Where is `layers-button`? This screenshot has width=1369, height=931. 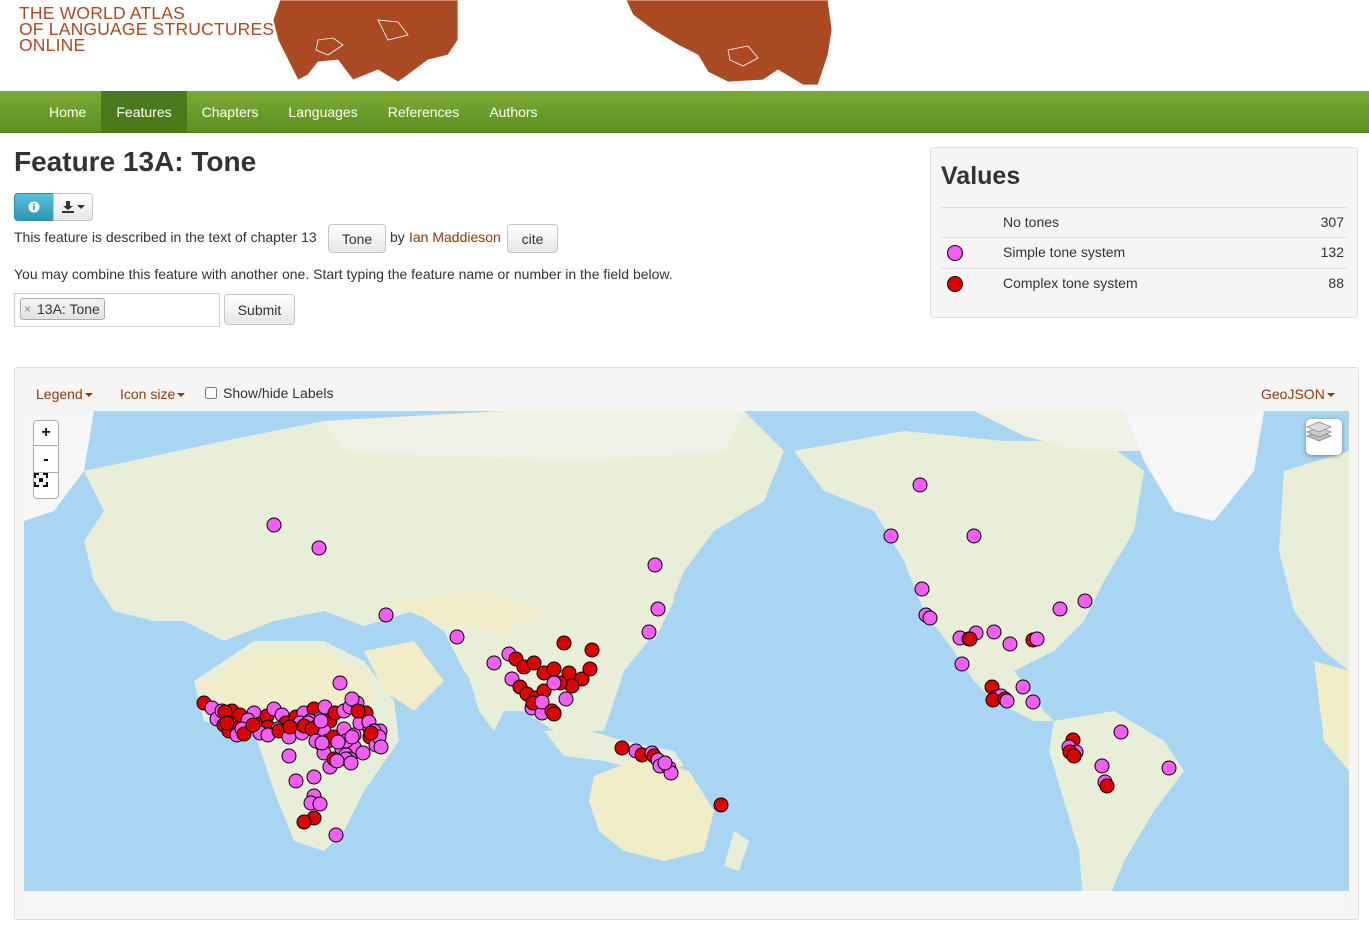
layers-button is located at coordinates (1324, 437).